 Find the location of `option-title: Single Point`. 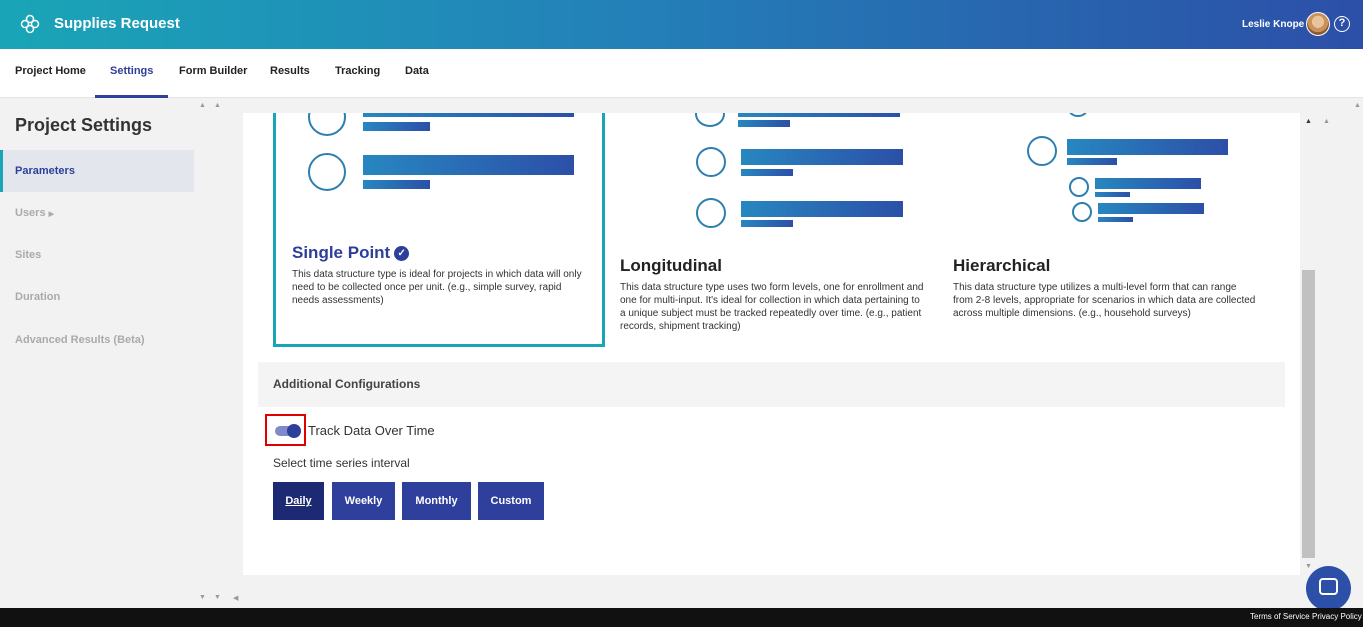

option-title: Single Point is located at coordinates (341, 252).